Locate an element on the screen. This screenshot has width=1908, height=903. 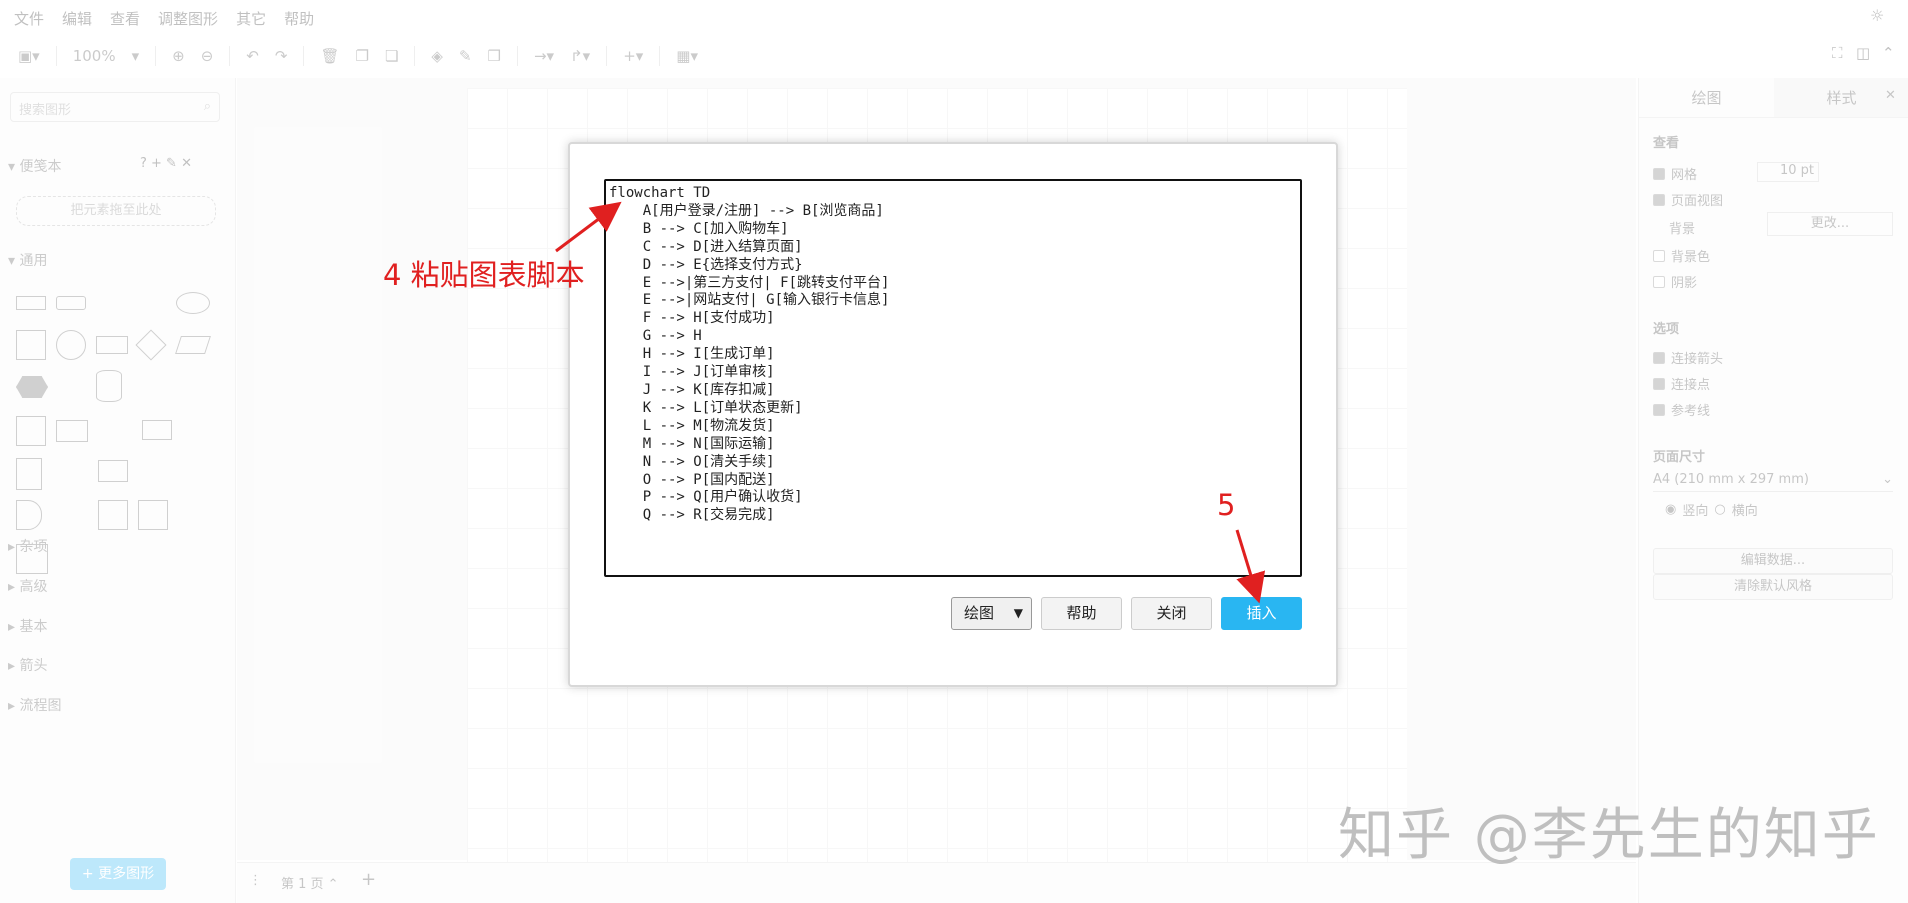
zhihu-watermark: 知乎 @李先生的知乎 is located at coordinates (1609, 835).